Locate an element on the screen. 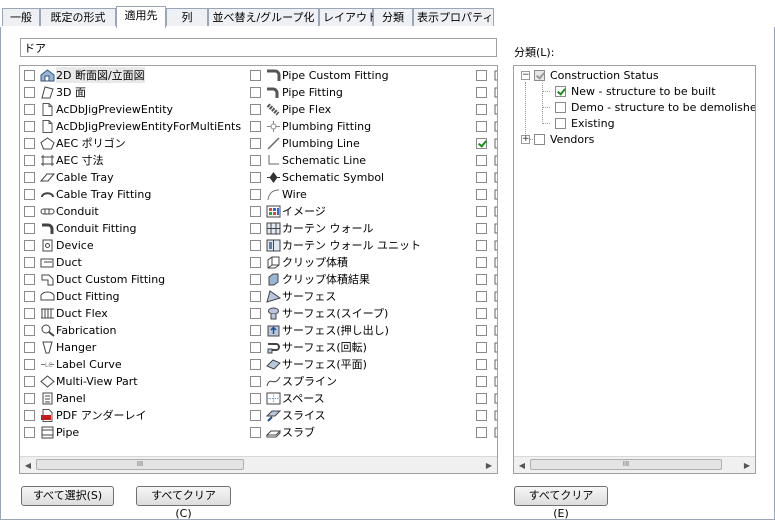 The height and width of the screenshot is (523, 775). object-list-item: クリップ体積 is located at coordinates (299, 262).